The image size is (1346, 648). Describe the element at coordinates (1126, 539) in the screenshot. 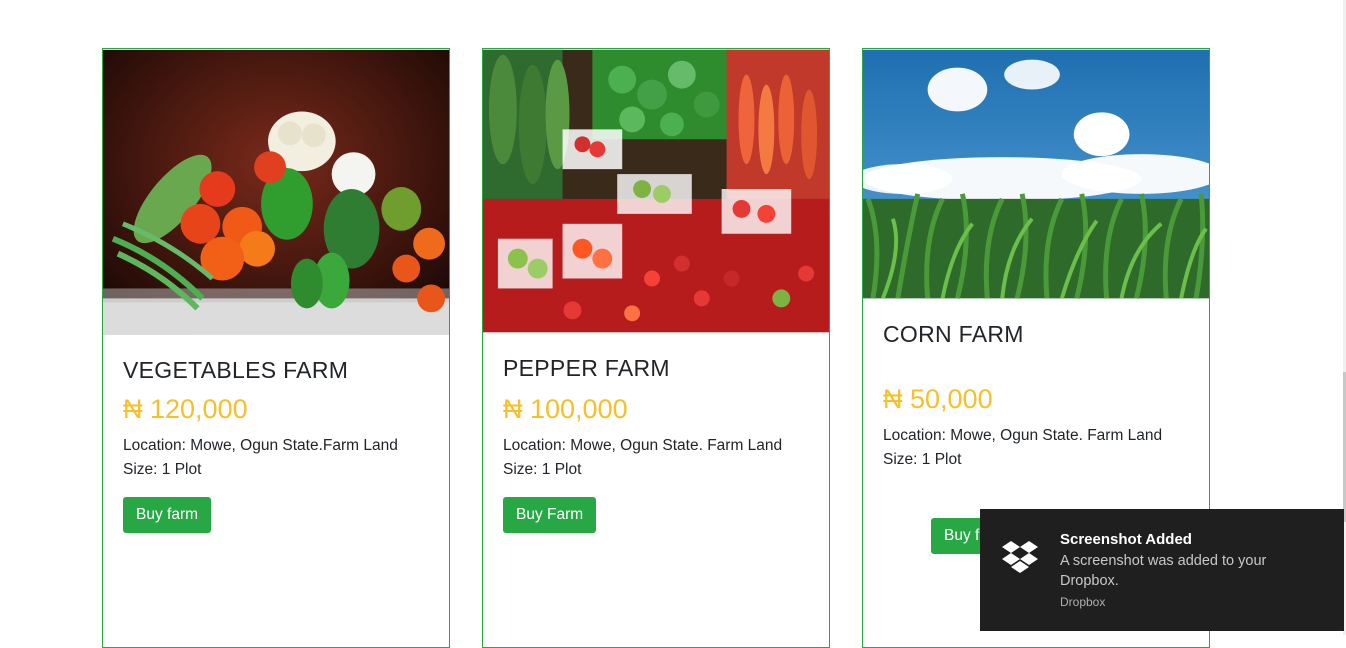

I see `notification-title: Screenshot Added` at that location.